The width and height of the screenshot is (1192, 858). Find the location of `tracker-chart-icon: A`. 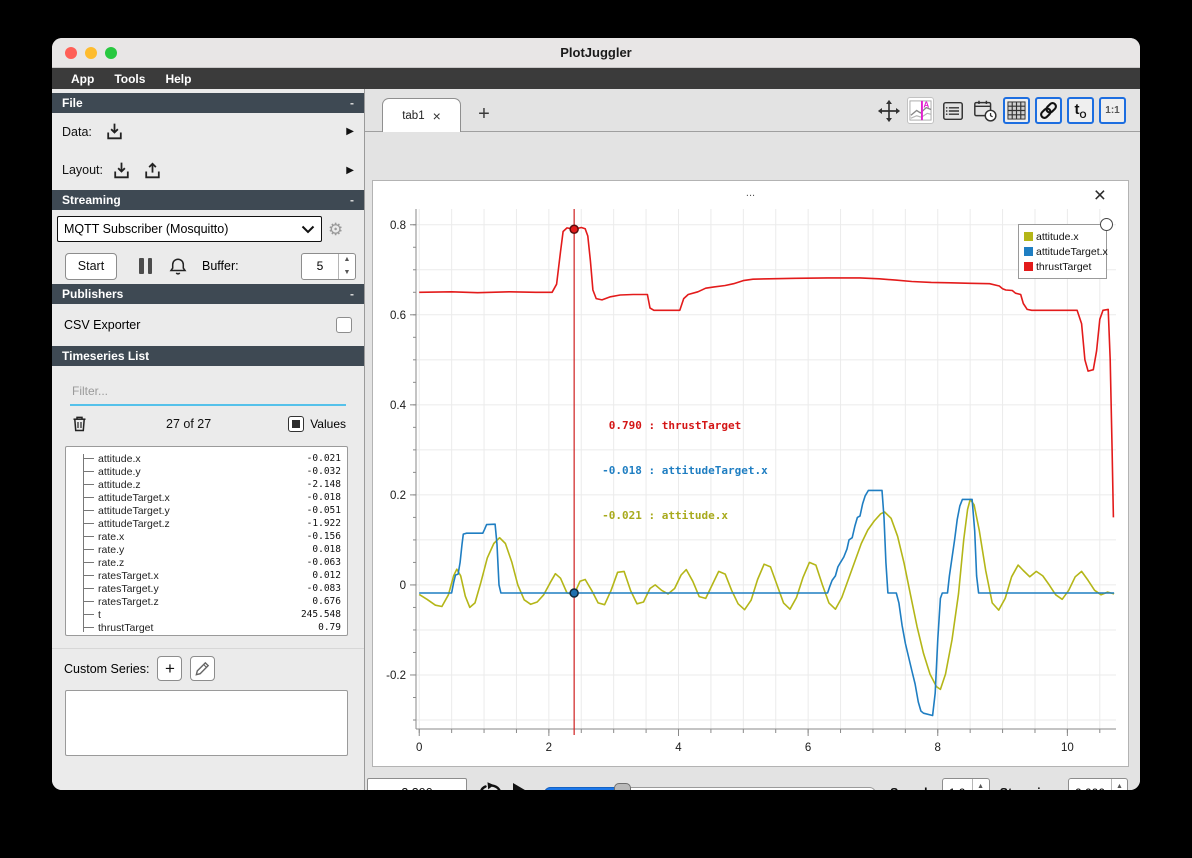

tracker-chart-icon: A is located at coordinates (920, 110).